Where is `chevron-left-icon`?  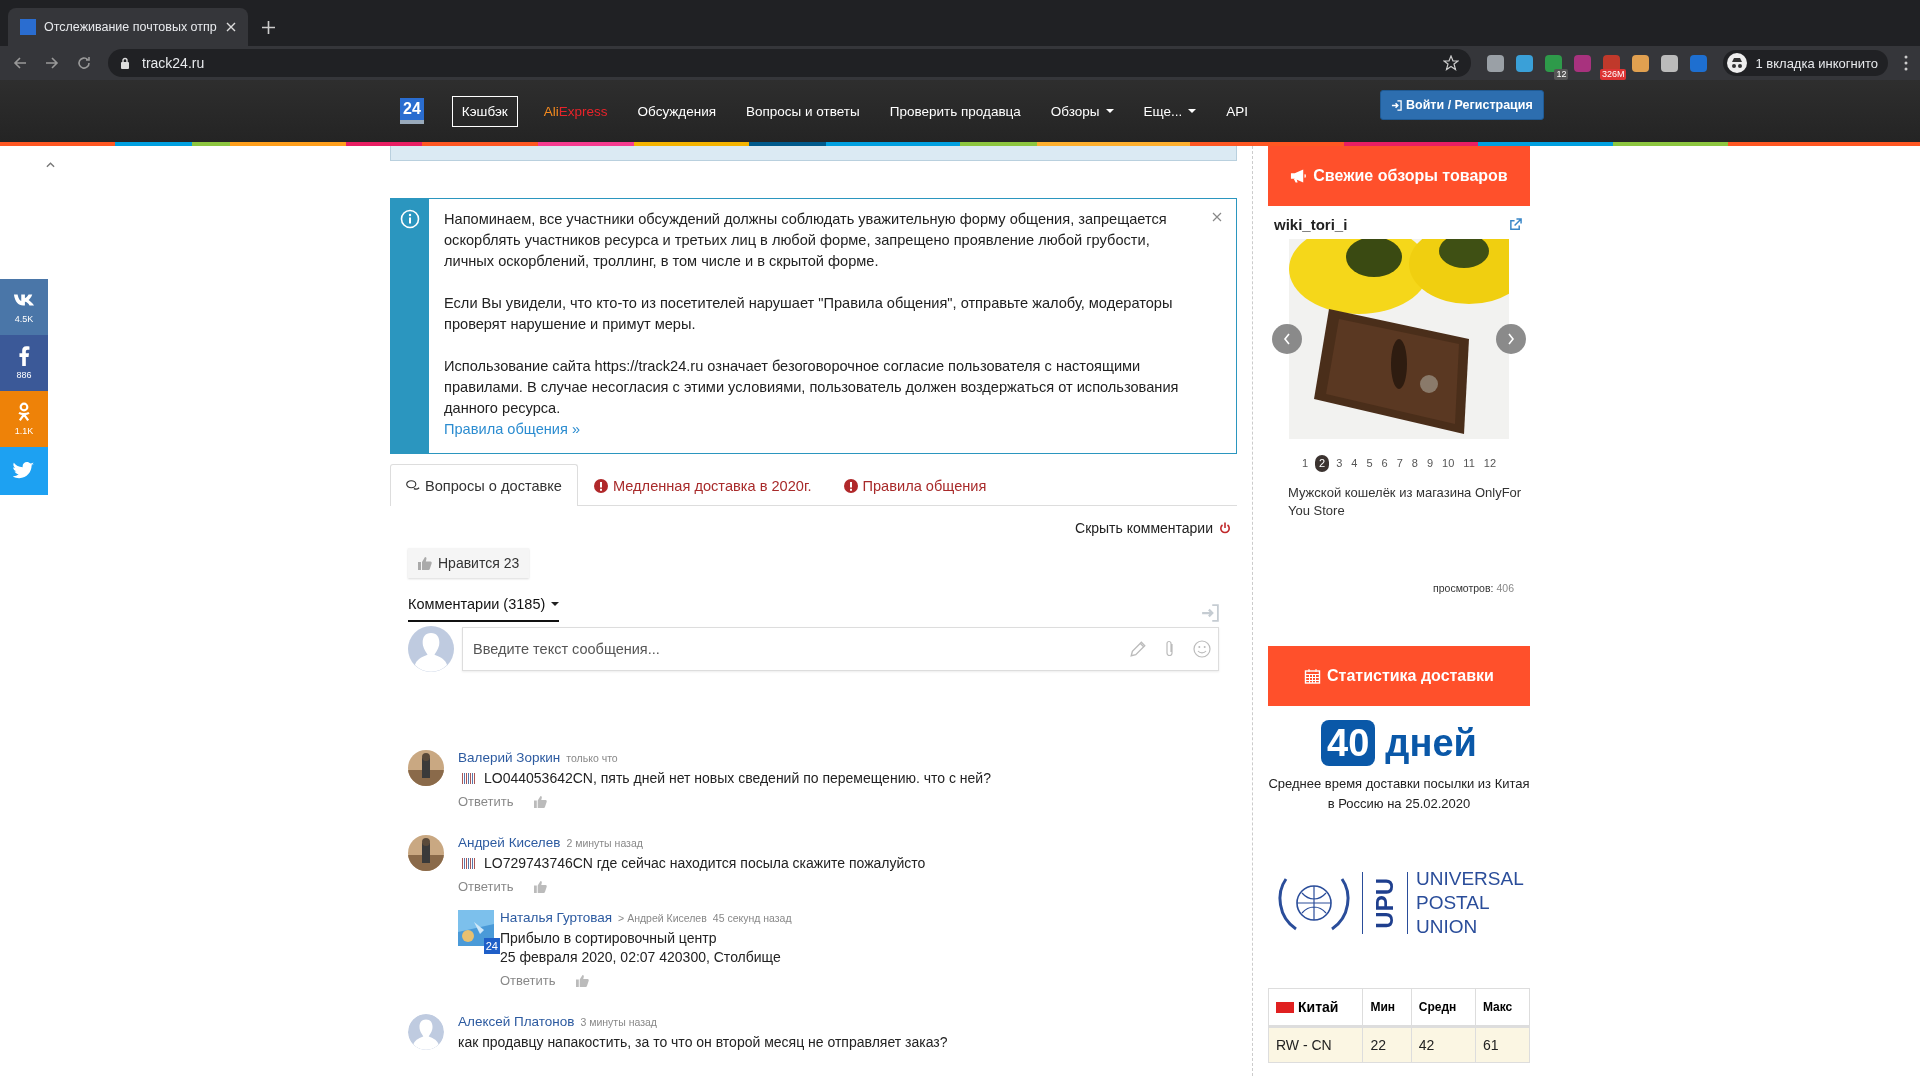
chevron-left-icon is located at coordinates (1287, 339).